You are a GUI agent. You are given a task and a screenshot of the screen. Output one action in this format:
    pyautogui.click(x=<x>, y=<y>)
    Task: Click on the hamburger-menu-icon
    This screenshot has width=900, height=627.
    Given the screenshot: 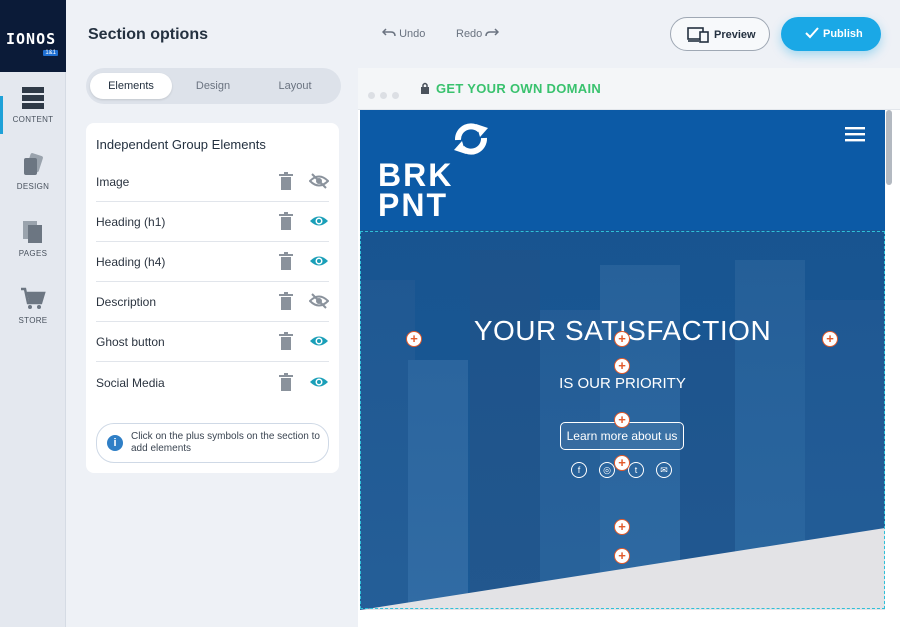 What is the action you would take?
    pyautogui.click(x=855, y=134)
    